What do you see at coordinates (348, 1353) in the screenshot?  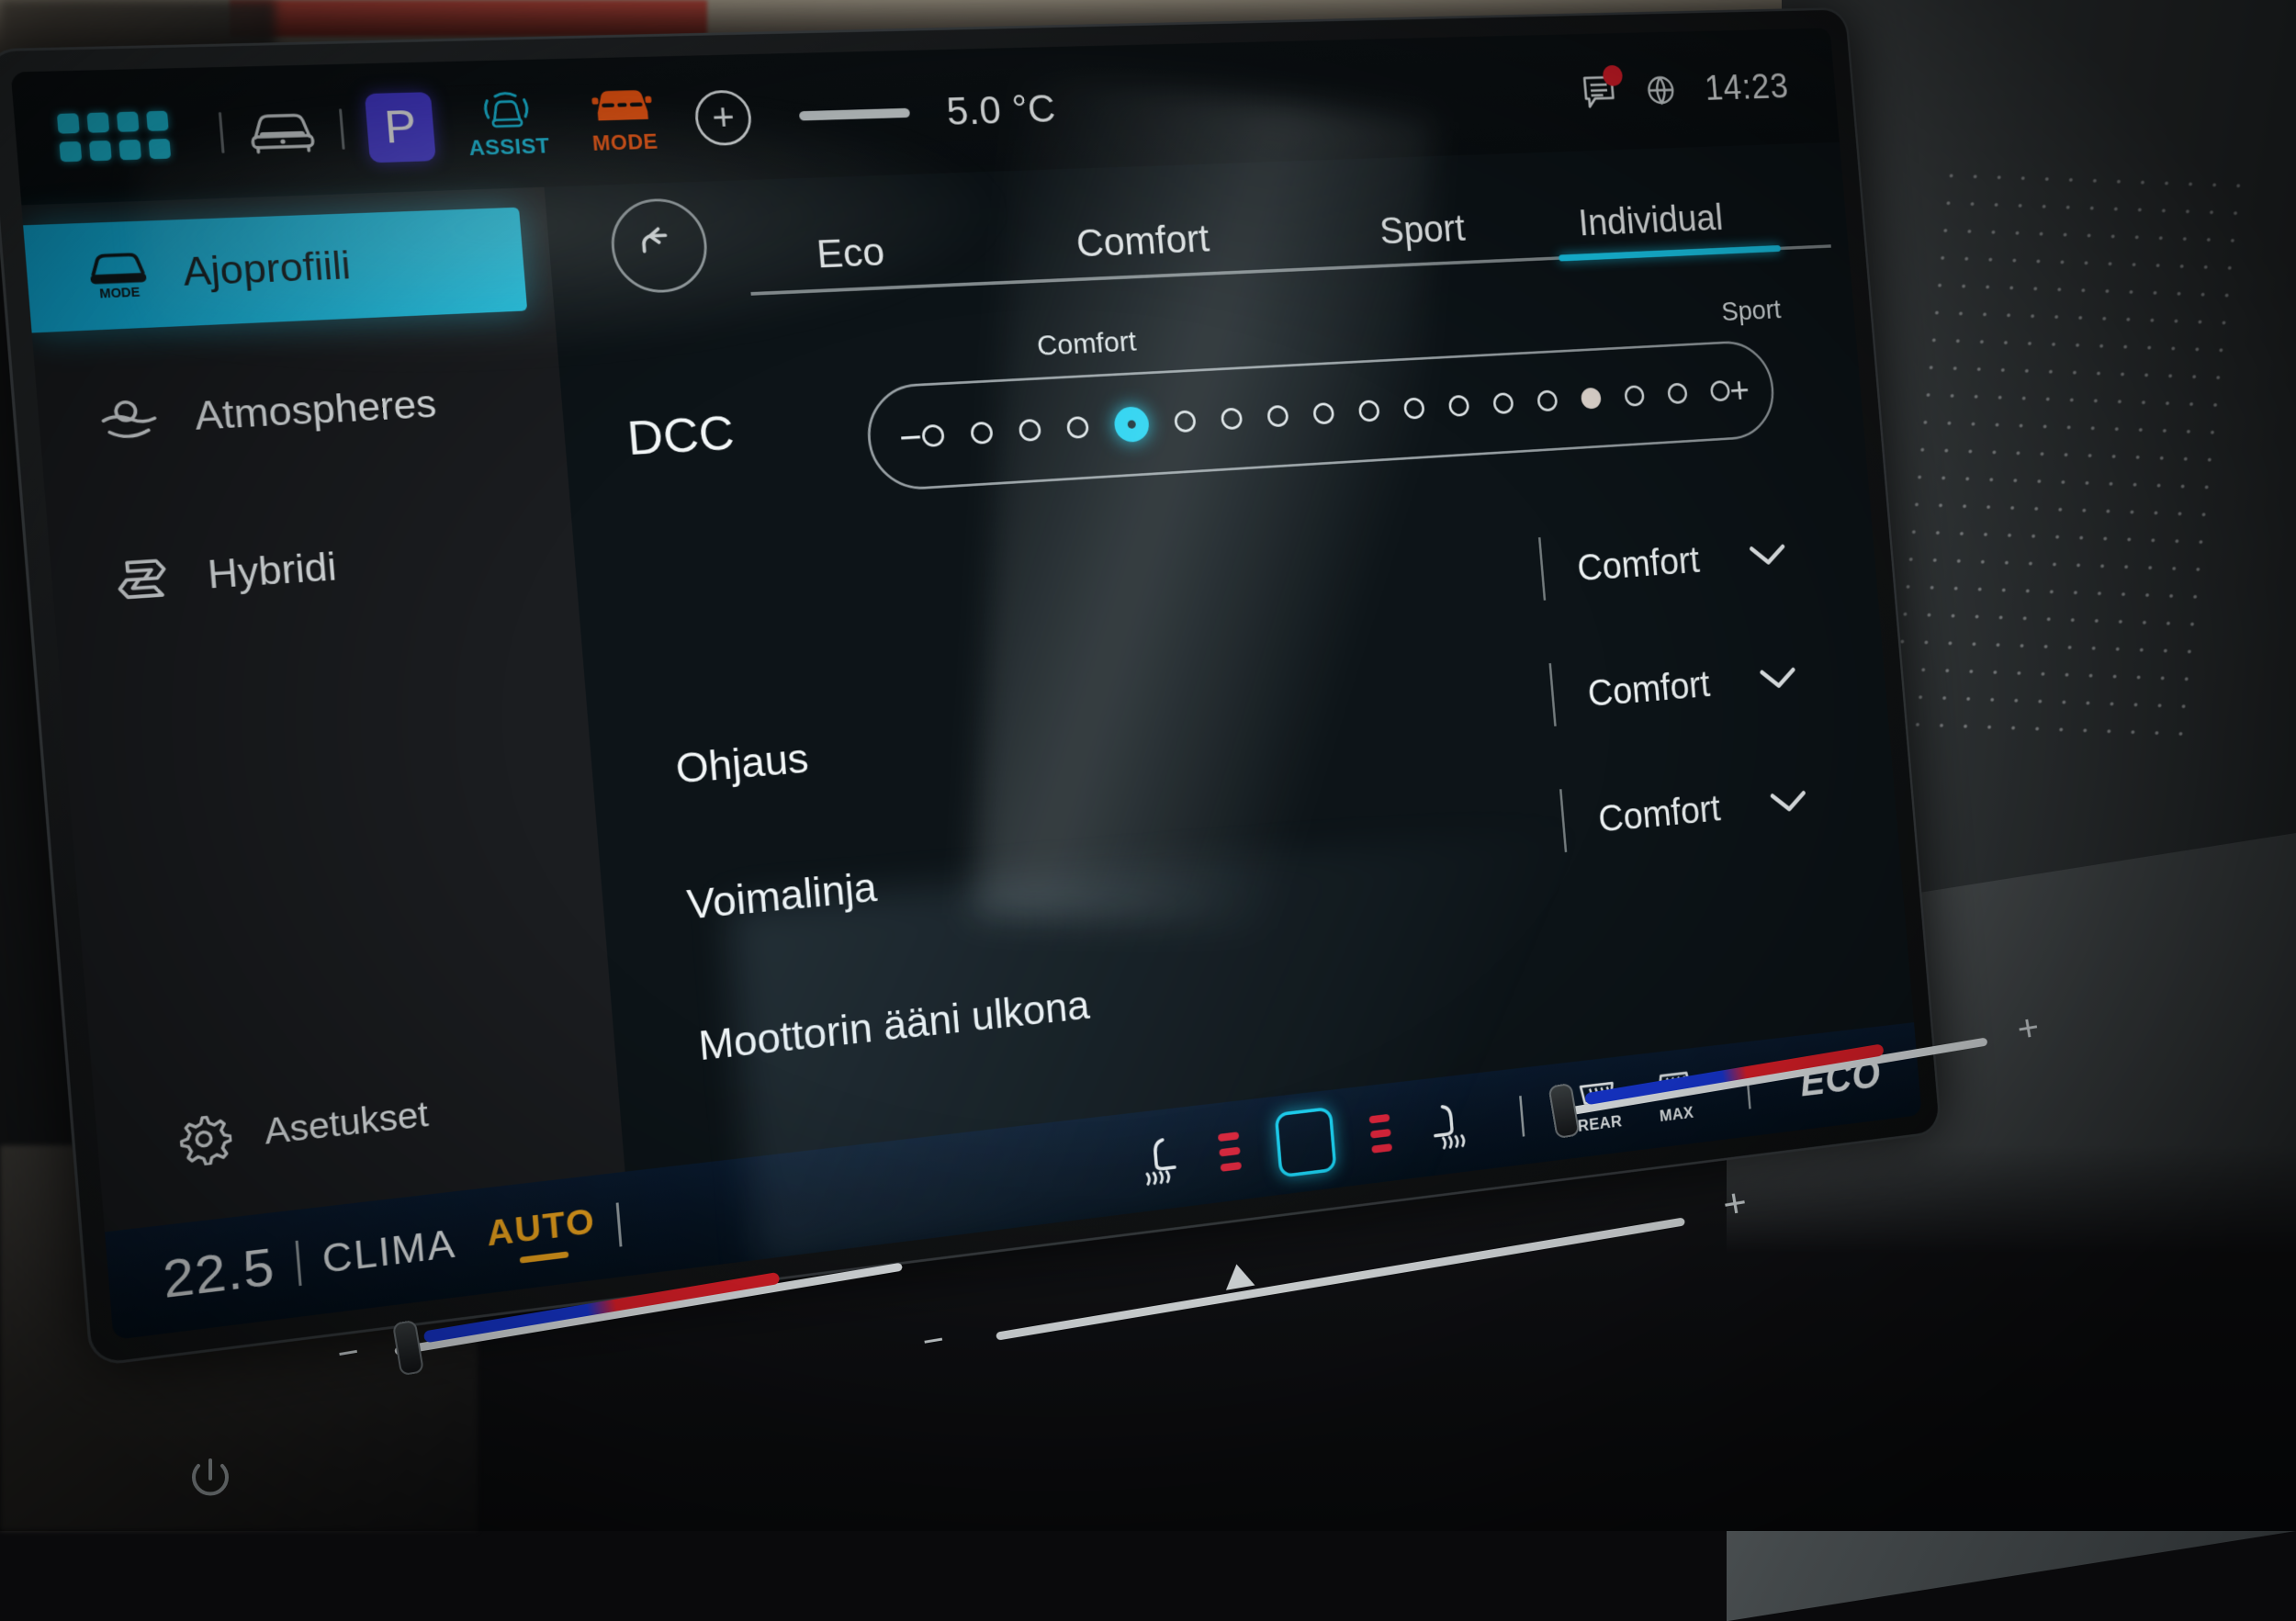 I see `left-slider-minus: −` at bounding box center [348, 1353].